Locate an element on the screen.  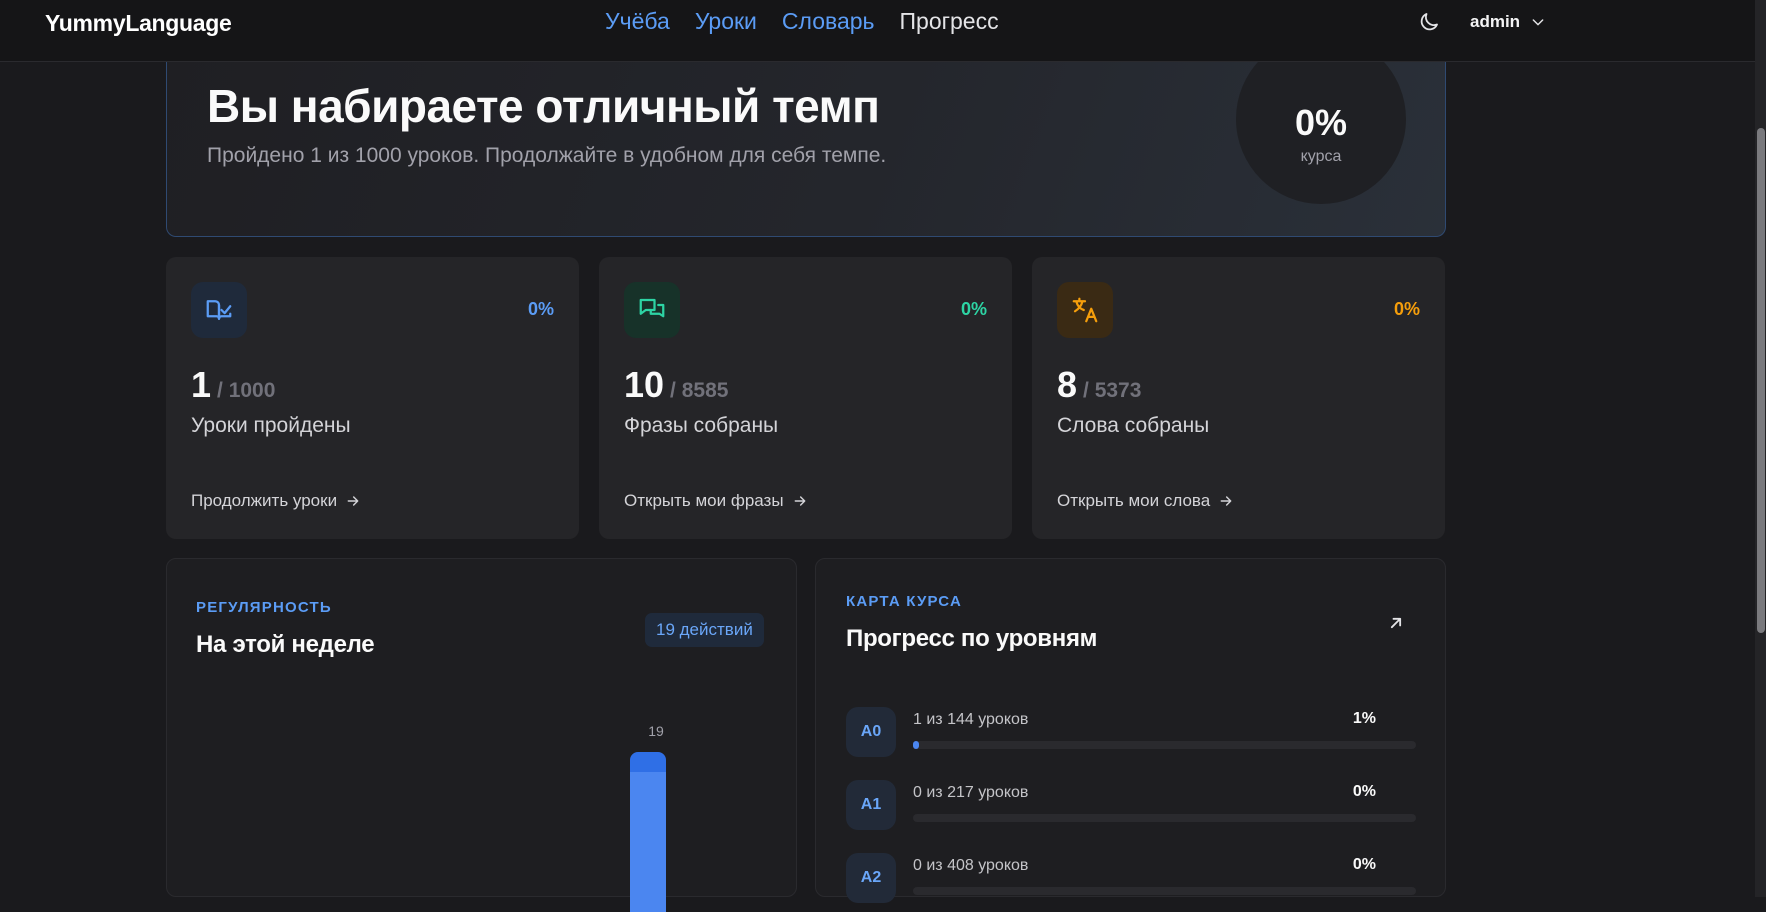
continue-lessons-link: Продолжить уроки is located at coordinates (276, 501).